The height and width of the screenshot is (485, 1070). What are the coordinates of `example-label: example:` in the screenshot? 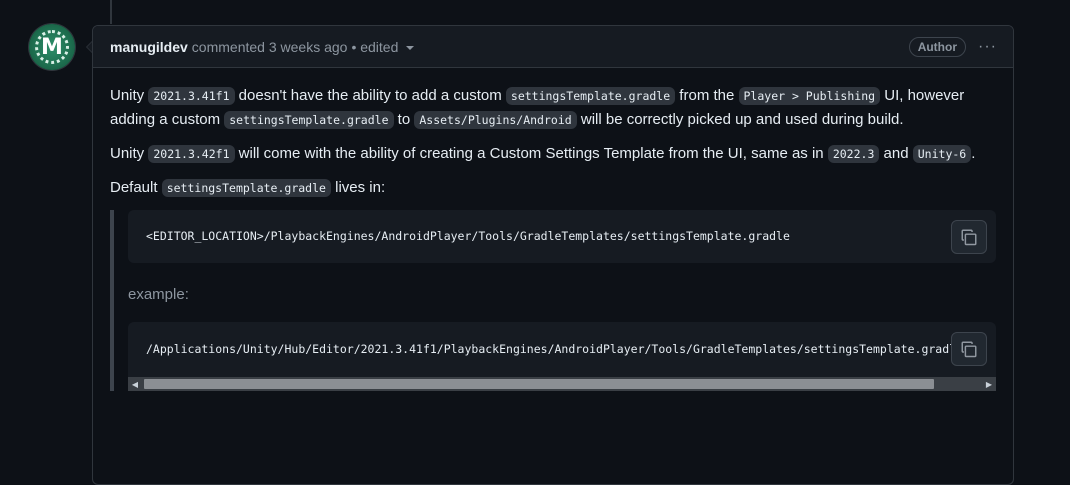 It's located at (158, 294).